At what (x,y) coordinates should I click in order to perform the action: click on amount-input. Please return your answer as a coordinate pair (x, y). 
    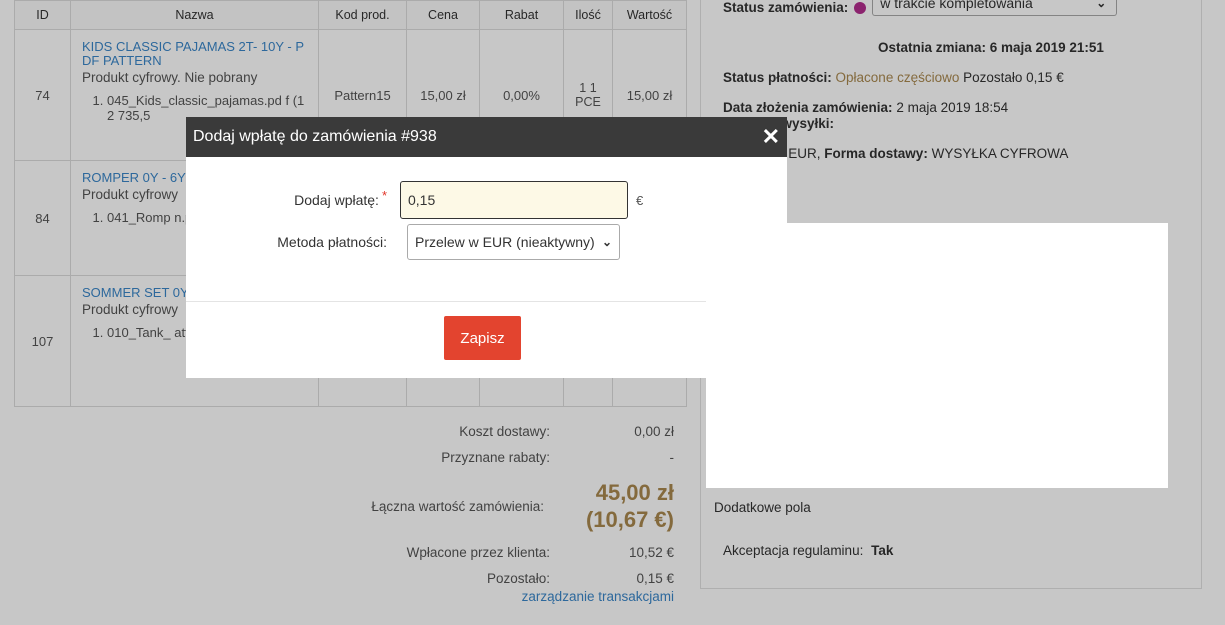
    Looking at the image, I should click on (514, 200).